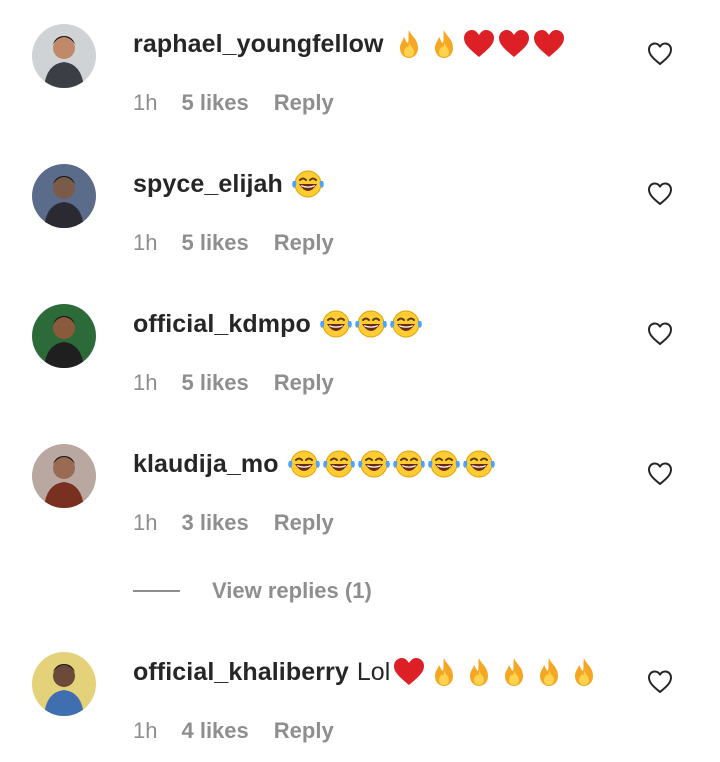 The height and width of the screenshot is (762, 720). Describe the element at coordinates (214, 731) in the screenshot. I see `likes-count: 4 likes` at that location.